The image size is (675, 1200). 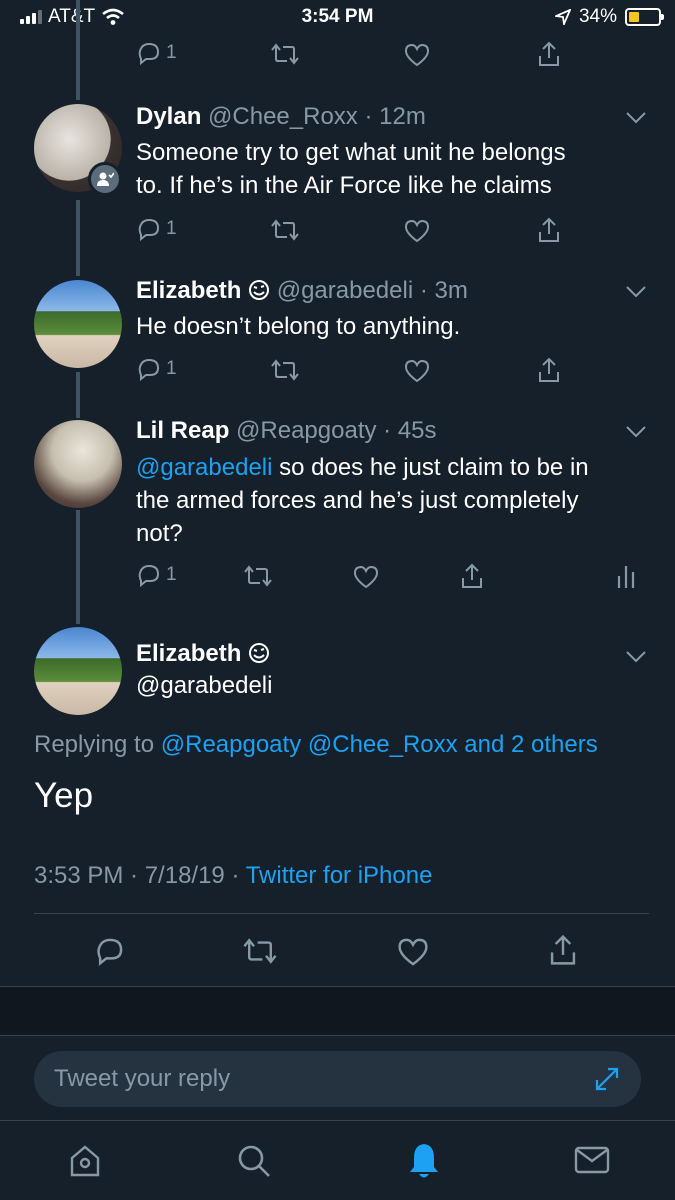 I want to click on display-name: Dylan, so click(x=168, y=116).